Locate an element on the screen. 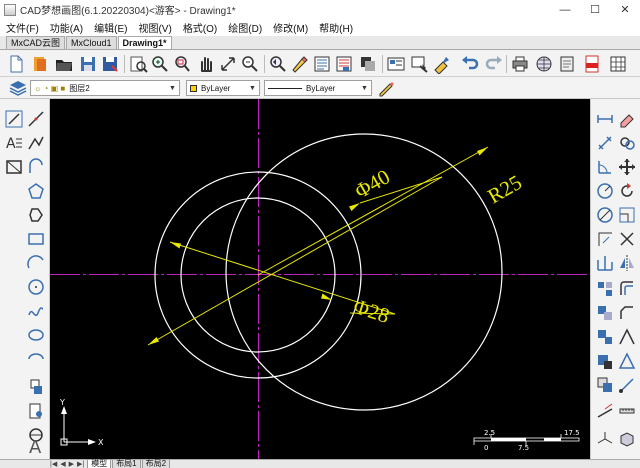  dim-linear-icon is located at coordinates (605, 119).